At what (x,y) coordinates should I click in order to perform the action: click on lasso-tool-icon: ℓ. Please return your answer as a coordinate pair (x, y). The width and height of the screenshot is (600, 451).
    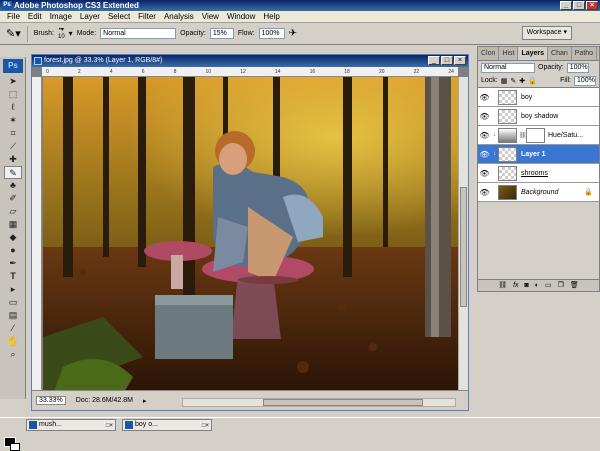
    Looking at the image, I should click on (13, 107).